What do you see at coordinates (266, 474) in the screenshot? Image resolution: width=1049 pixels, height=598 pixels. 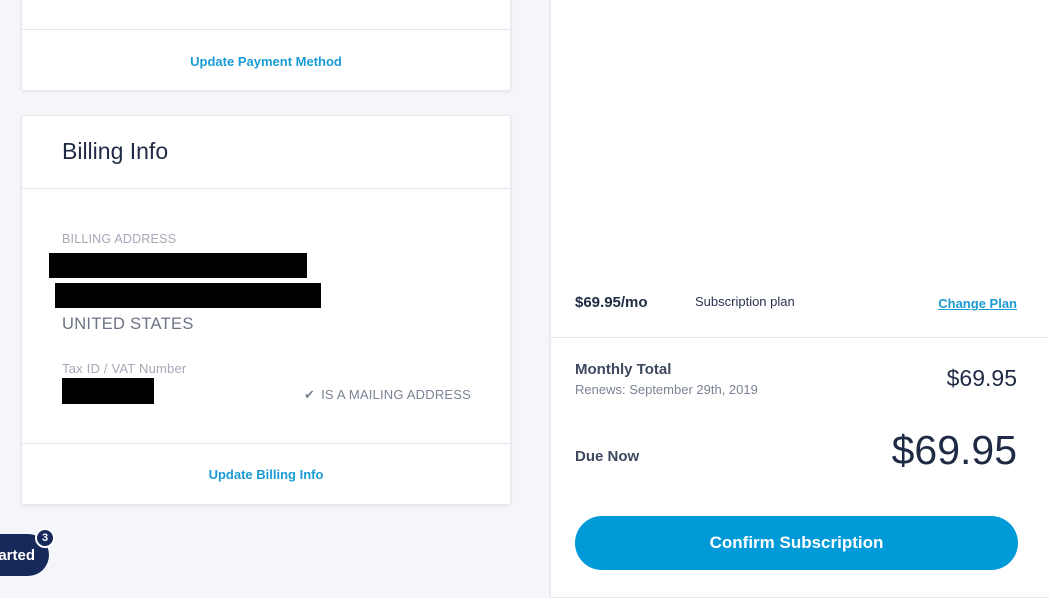 I see `update-billing-info-link: Update Billing Info` at bounding box center [266, 474].